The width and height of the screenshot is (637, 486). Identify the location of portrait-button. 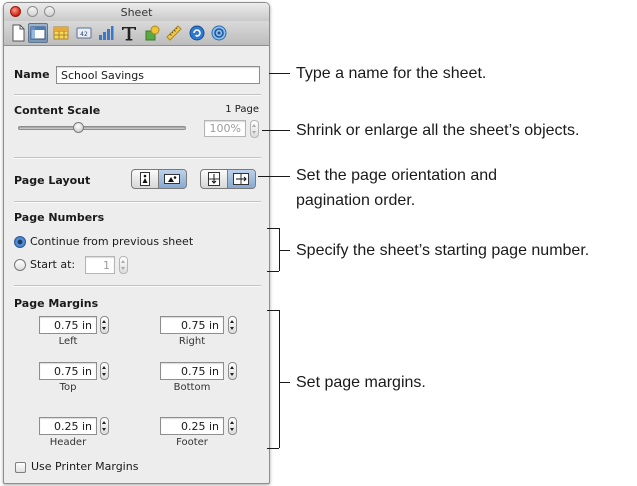
(145, 179).